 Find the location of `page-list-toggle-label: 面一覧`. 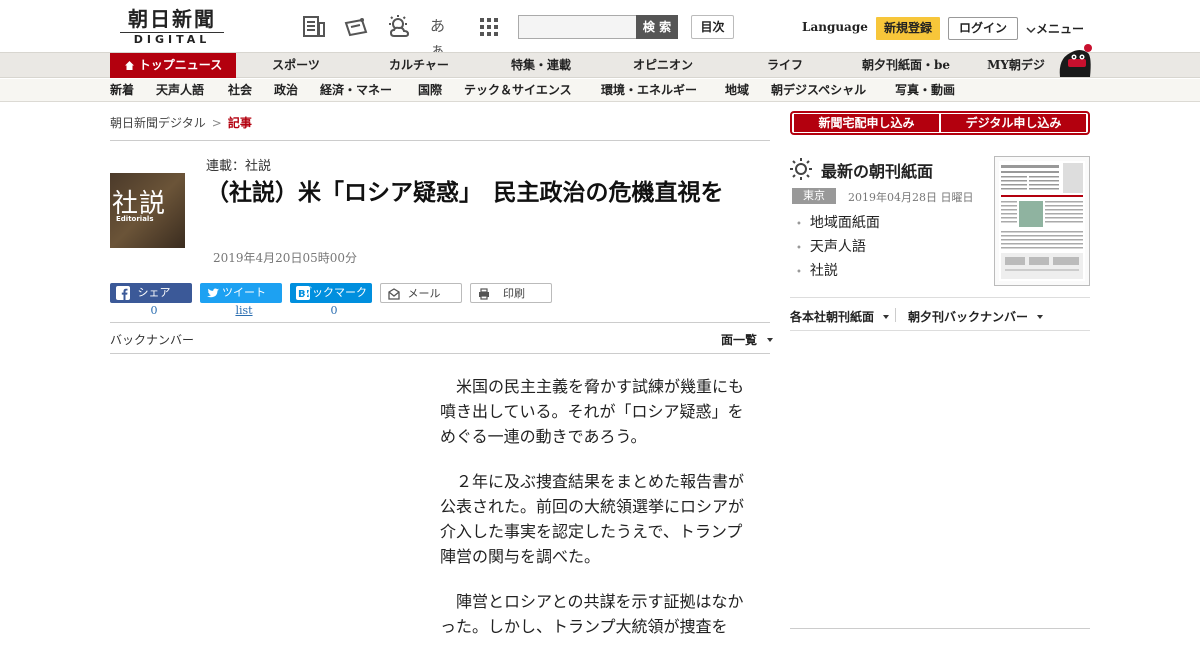

page-list-toggle-label: 面一覧 is located at coordinates (739, 340).